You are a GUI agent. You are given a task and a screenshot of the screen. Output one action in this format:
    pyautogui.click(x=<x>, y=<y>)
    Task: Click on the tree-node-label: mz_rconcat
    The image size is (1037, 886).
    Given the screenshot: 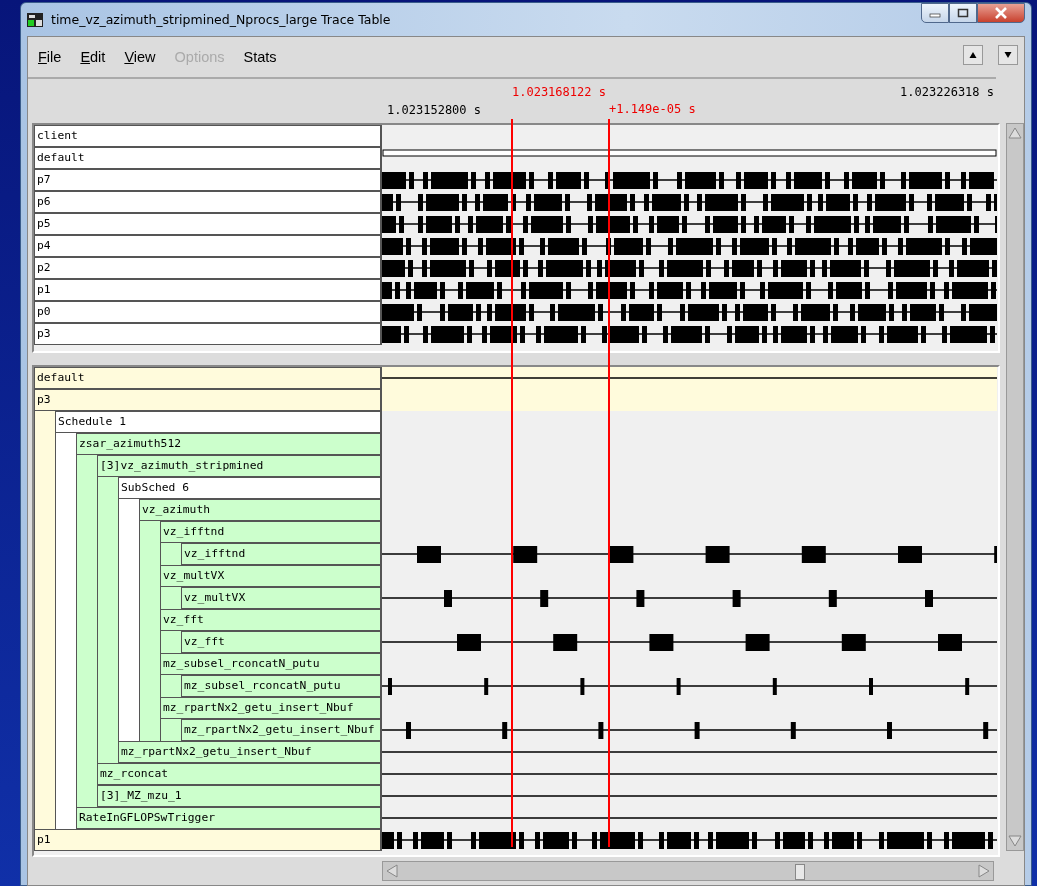 What is the action you would take?
    pyautogui.click(x=239, y=774)
    